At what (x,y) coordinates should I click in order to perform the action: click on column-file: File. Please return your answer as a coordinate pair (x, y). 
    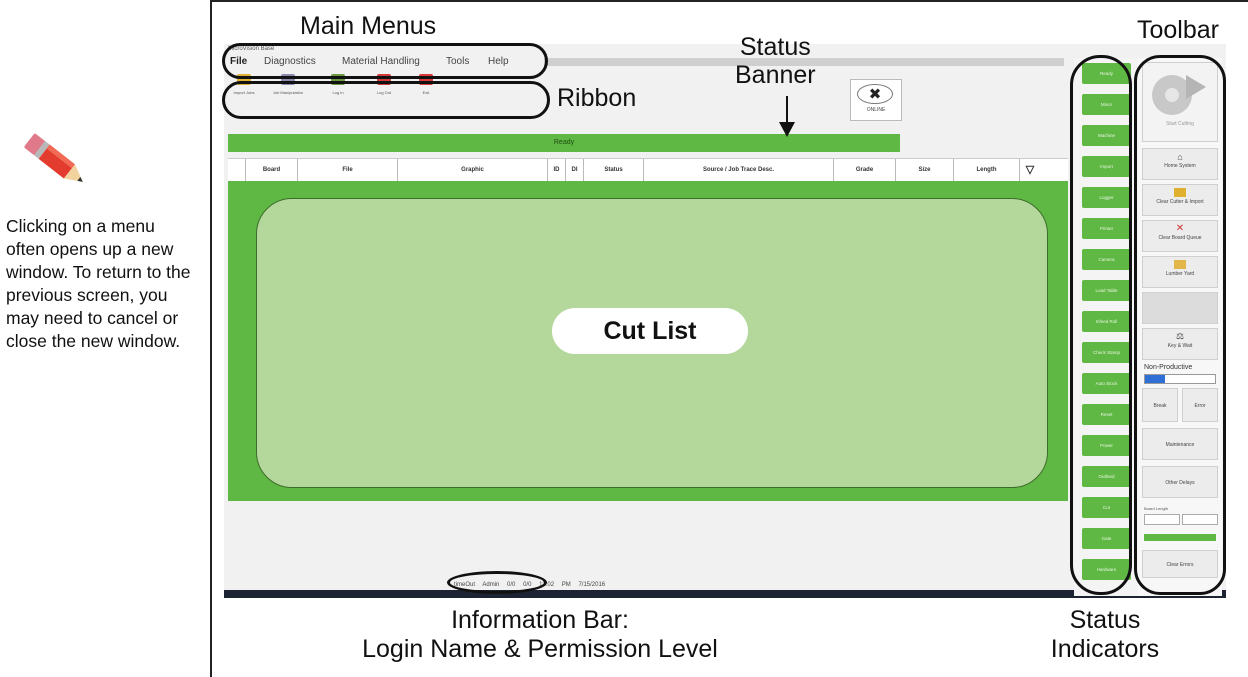
    Looking at the image, I should click on (348, 170).